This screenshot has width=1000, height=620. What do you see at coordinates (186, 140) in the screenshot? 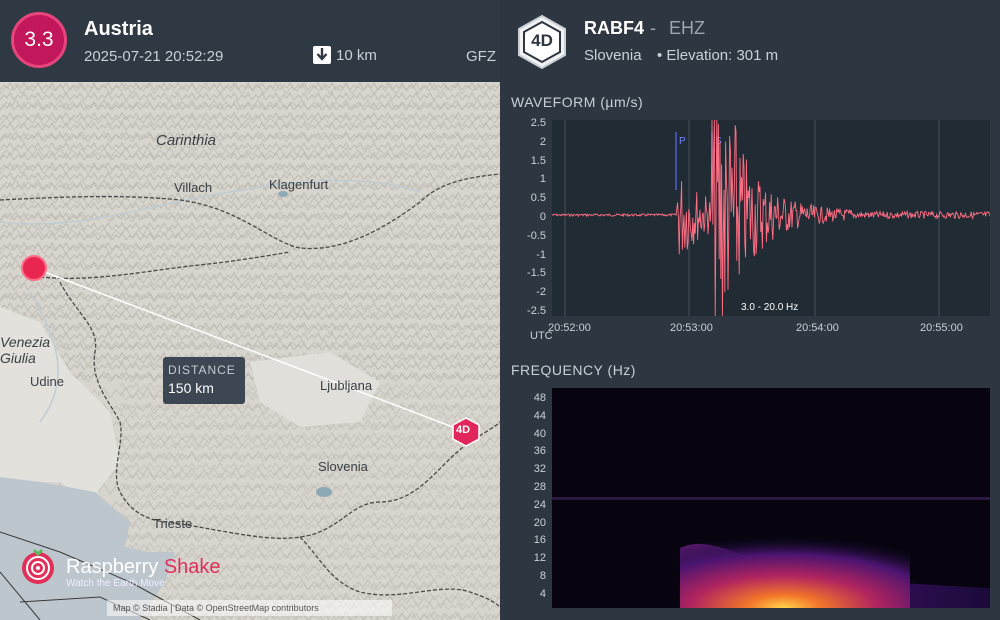
I see `map-label-carinthia: Carinthia` at bounding box center [186, 140].